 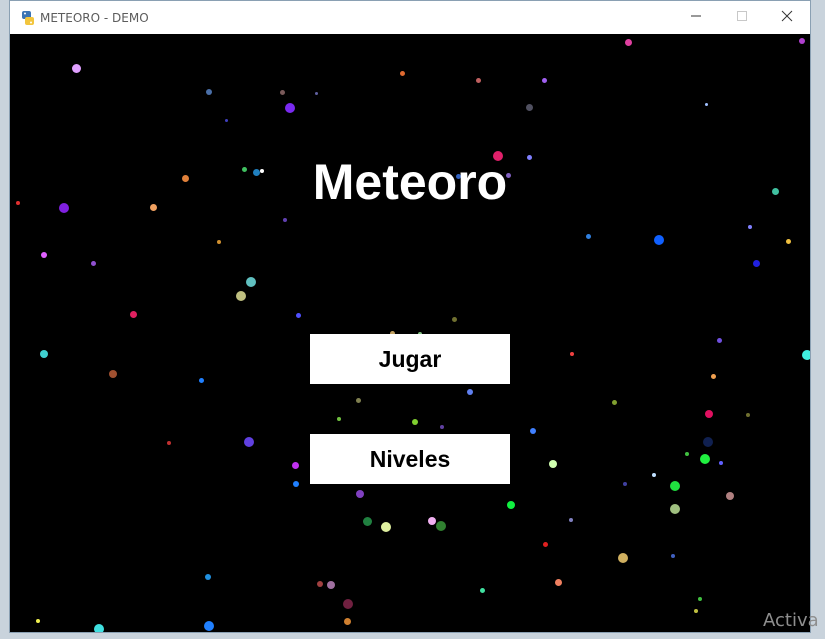 I want to click on activation-watermark: Activa, so click(x=791, y=620).